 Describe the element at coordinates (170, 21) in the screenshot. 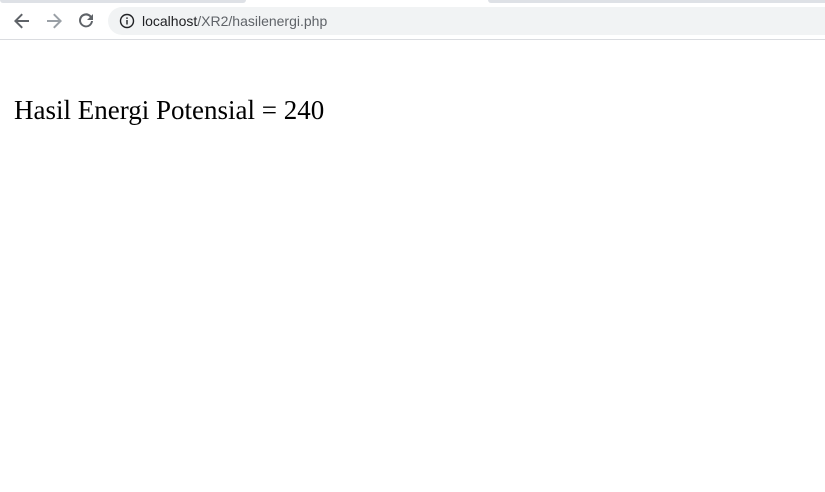

I see `url-host: localhost` at that location.